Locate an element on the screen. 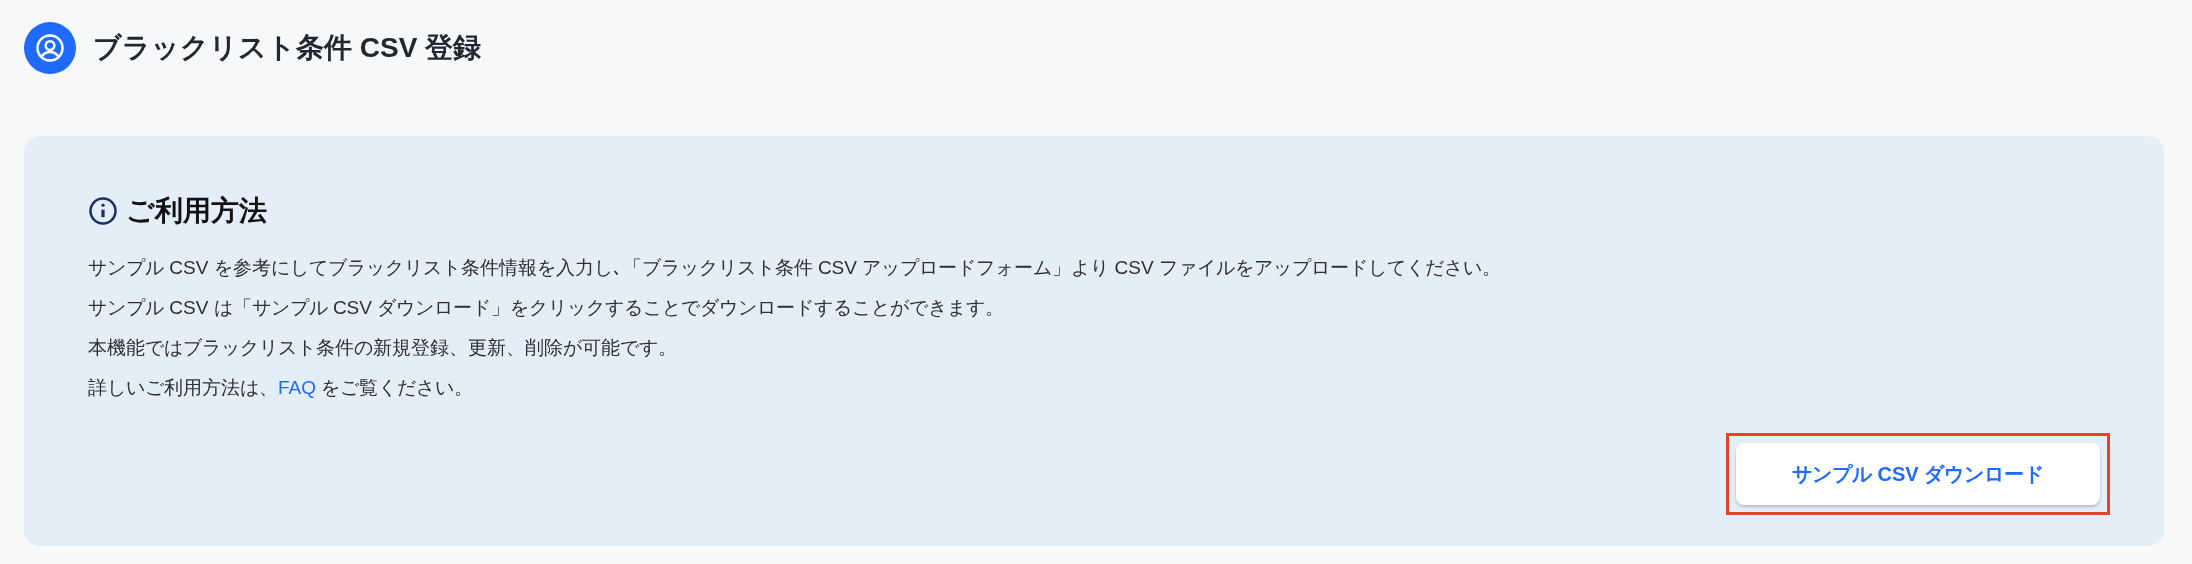 The height and width of the screenshot is (564, 2192). instruction-text: サンプル CSV を参考にしてブラックリスト条件情報を入力し､「ブラックリスト条件 CSV アップロードフォーム」より CSV ファイルをアップロードしてください。 is located at coordinates (795, 268).